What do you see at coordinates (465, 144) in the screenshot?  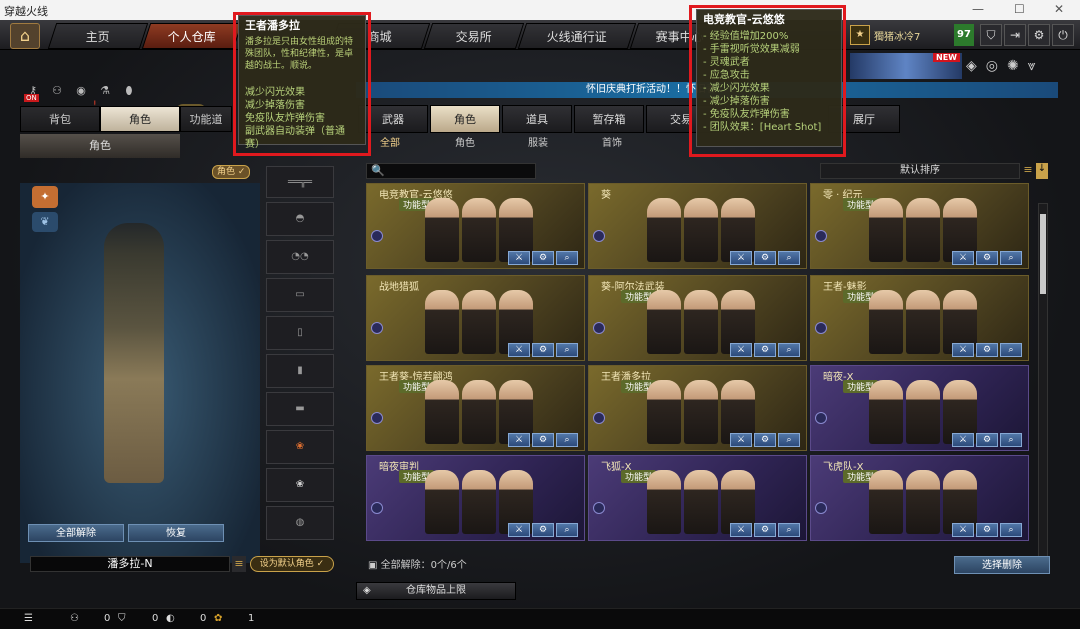 I see `subcat-character: 角色` at bounding box center [465, 144].